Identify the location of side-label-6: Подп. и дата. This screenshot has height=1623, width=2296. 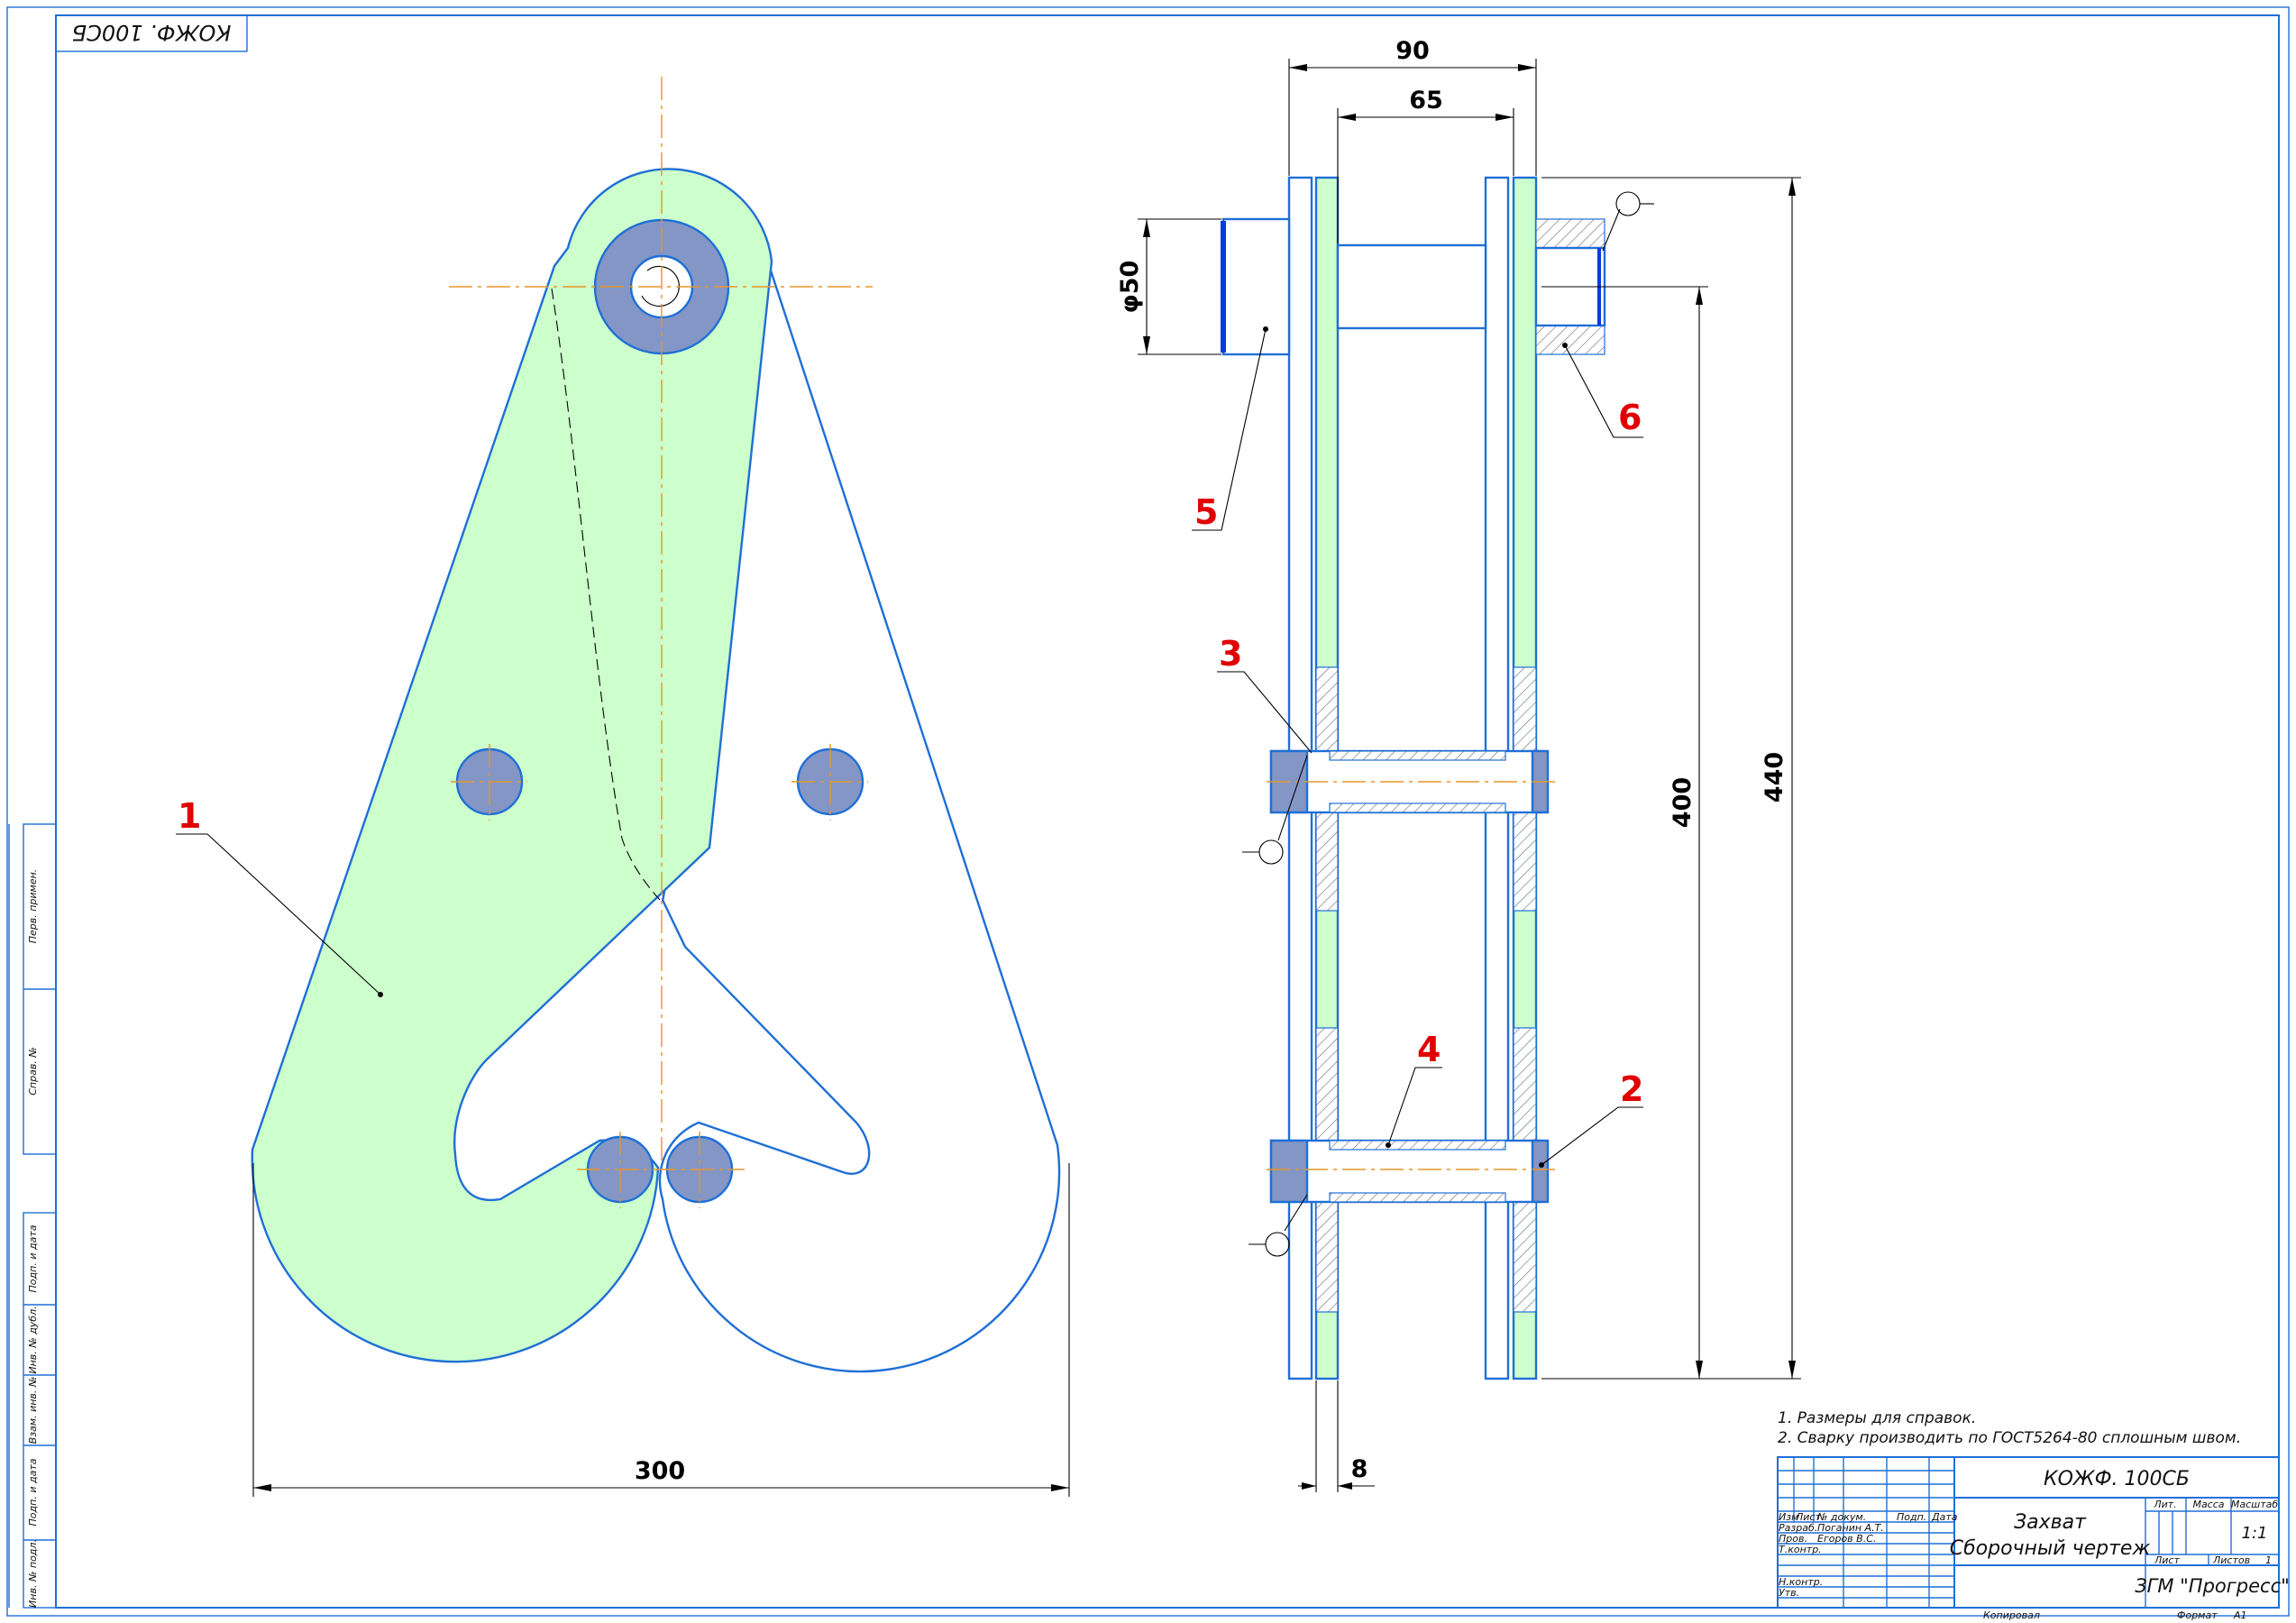
(33, 1492).